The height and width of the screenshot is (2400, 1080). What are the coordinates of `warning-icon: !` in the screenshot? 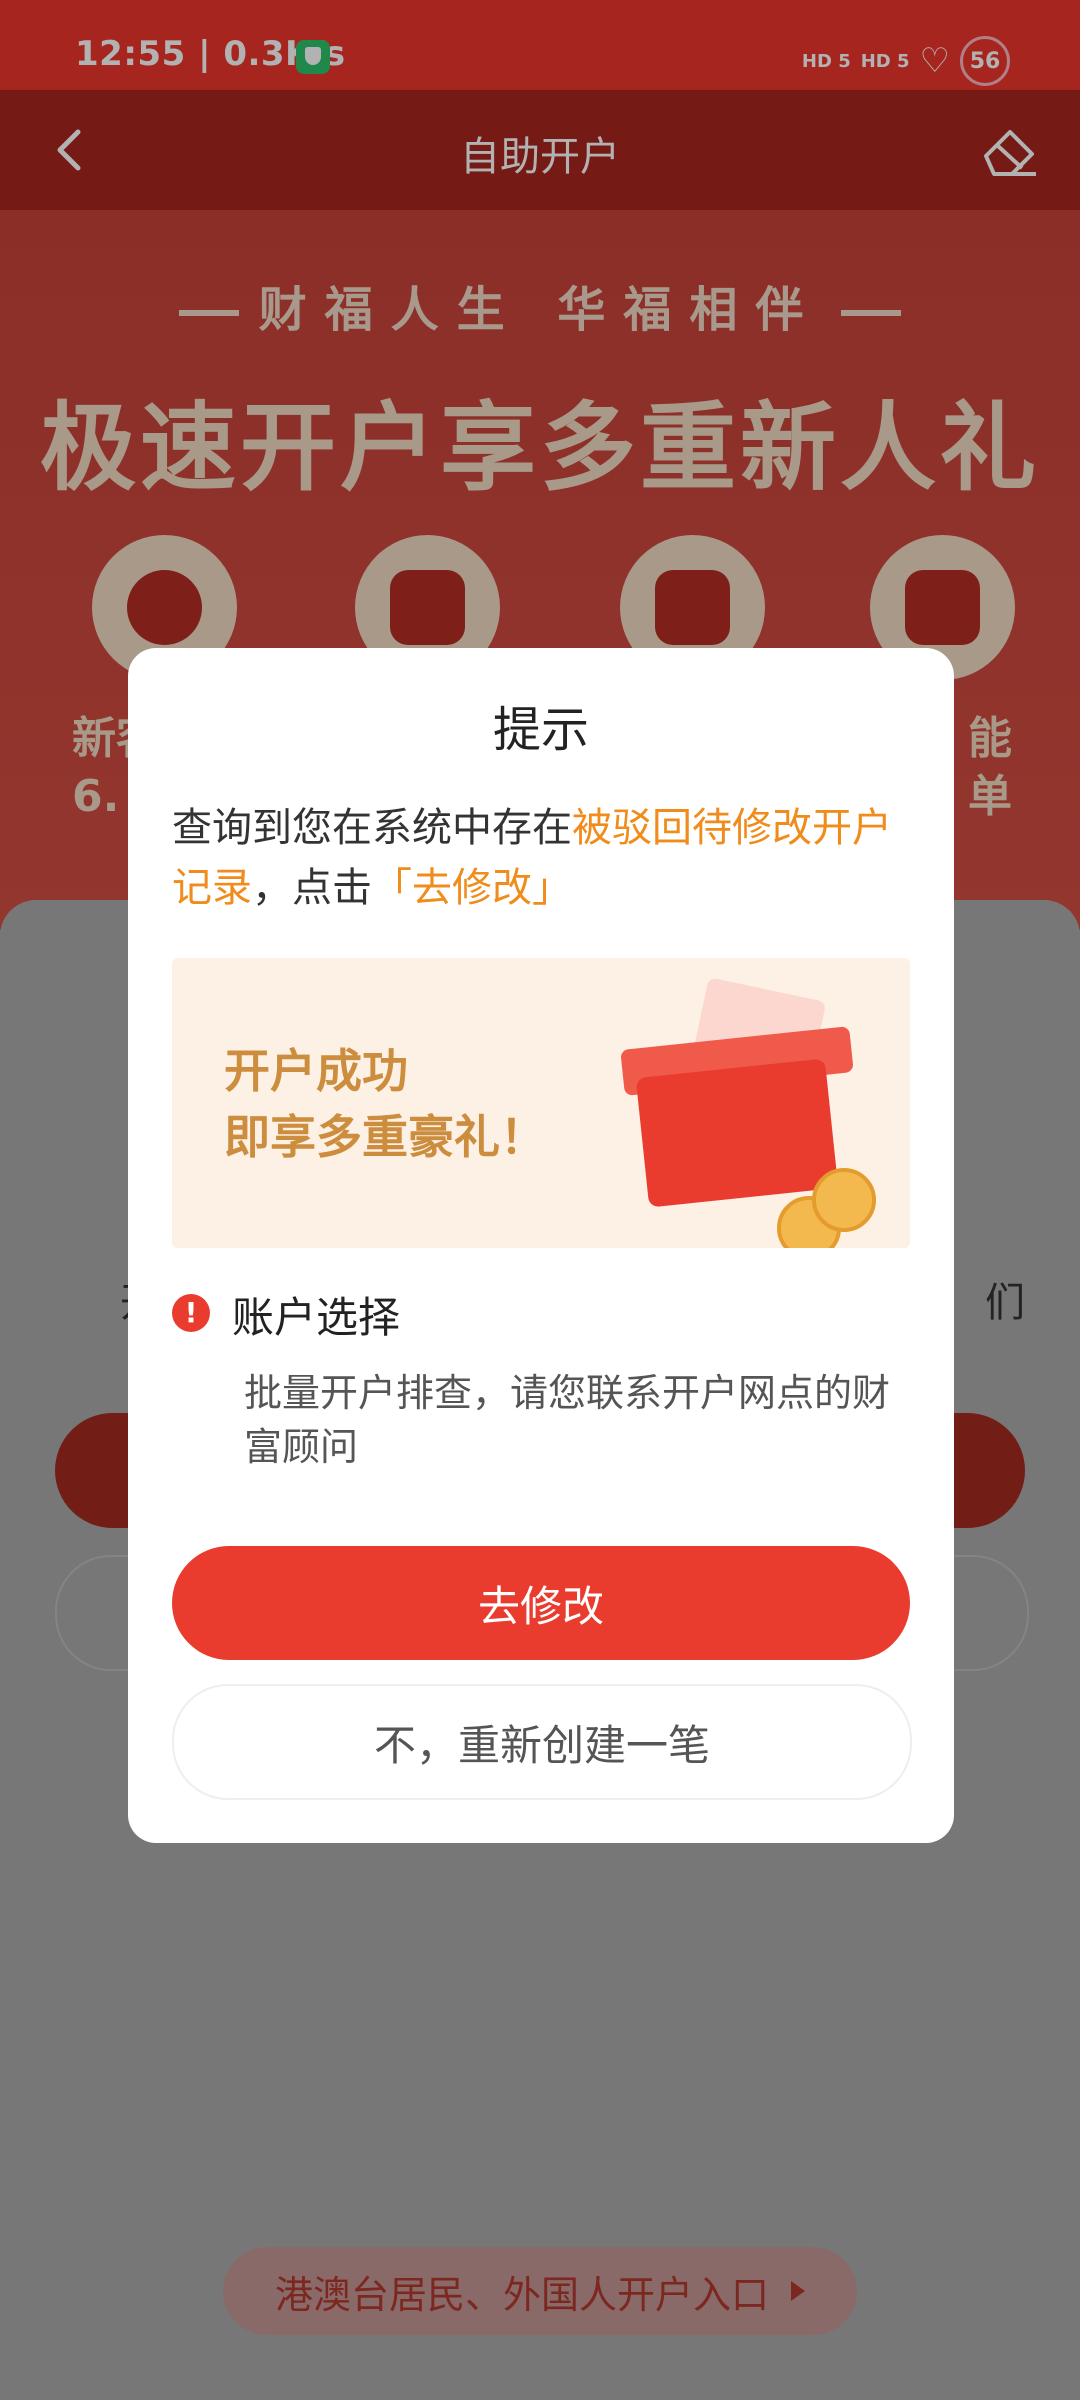 It's located at (191, 1313).